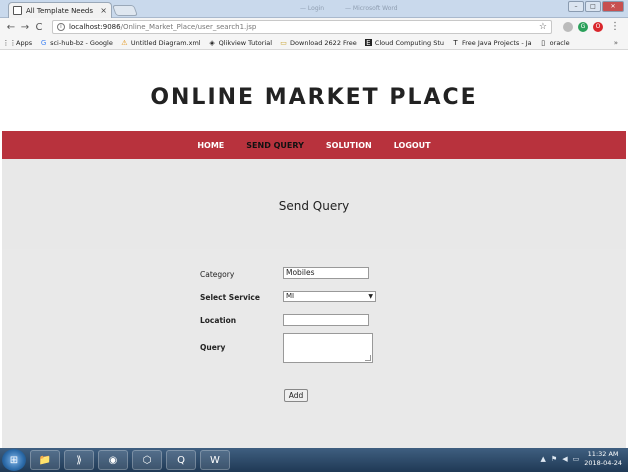 The height and width of the screenshot is (472, 628). Describe the element at coordinates (592, 26) in the screenshot. I see `extension-icons: G O ⋮` at that location.